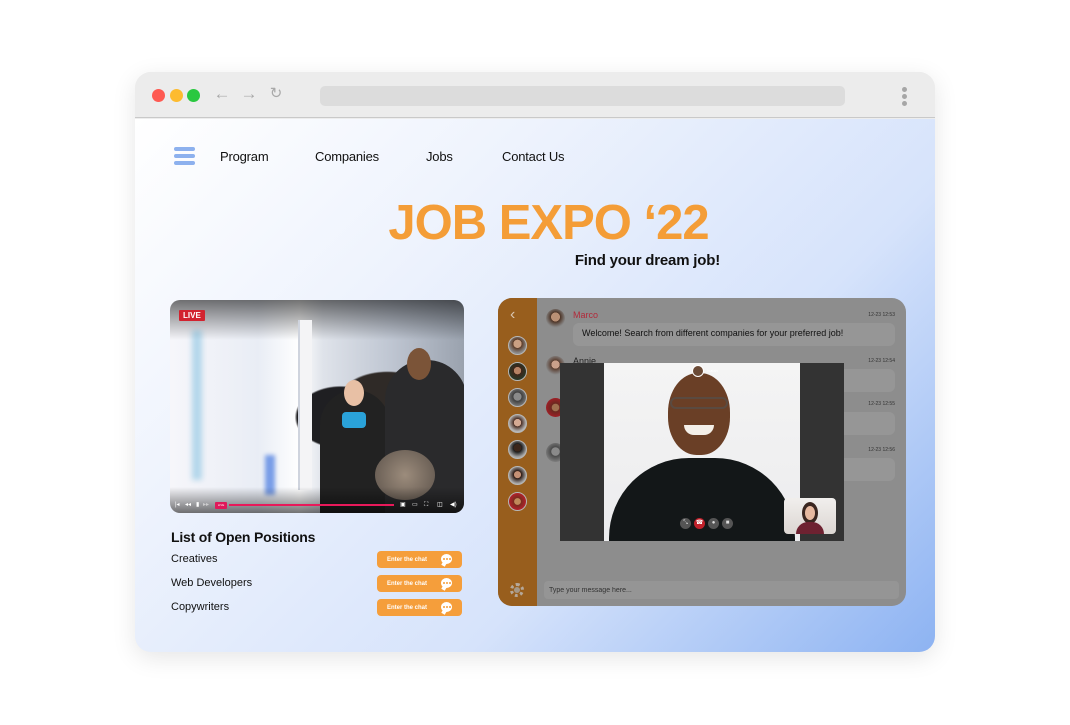 This screenshot has height=725, width=1070. What do you see at coordinates (582, 96) in the screenshot?
I see `address-bar` at bounding box center [582, 96].